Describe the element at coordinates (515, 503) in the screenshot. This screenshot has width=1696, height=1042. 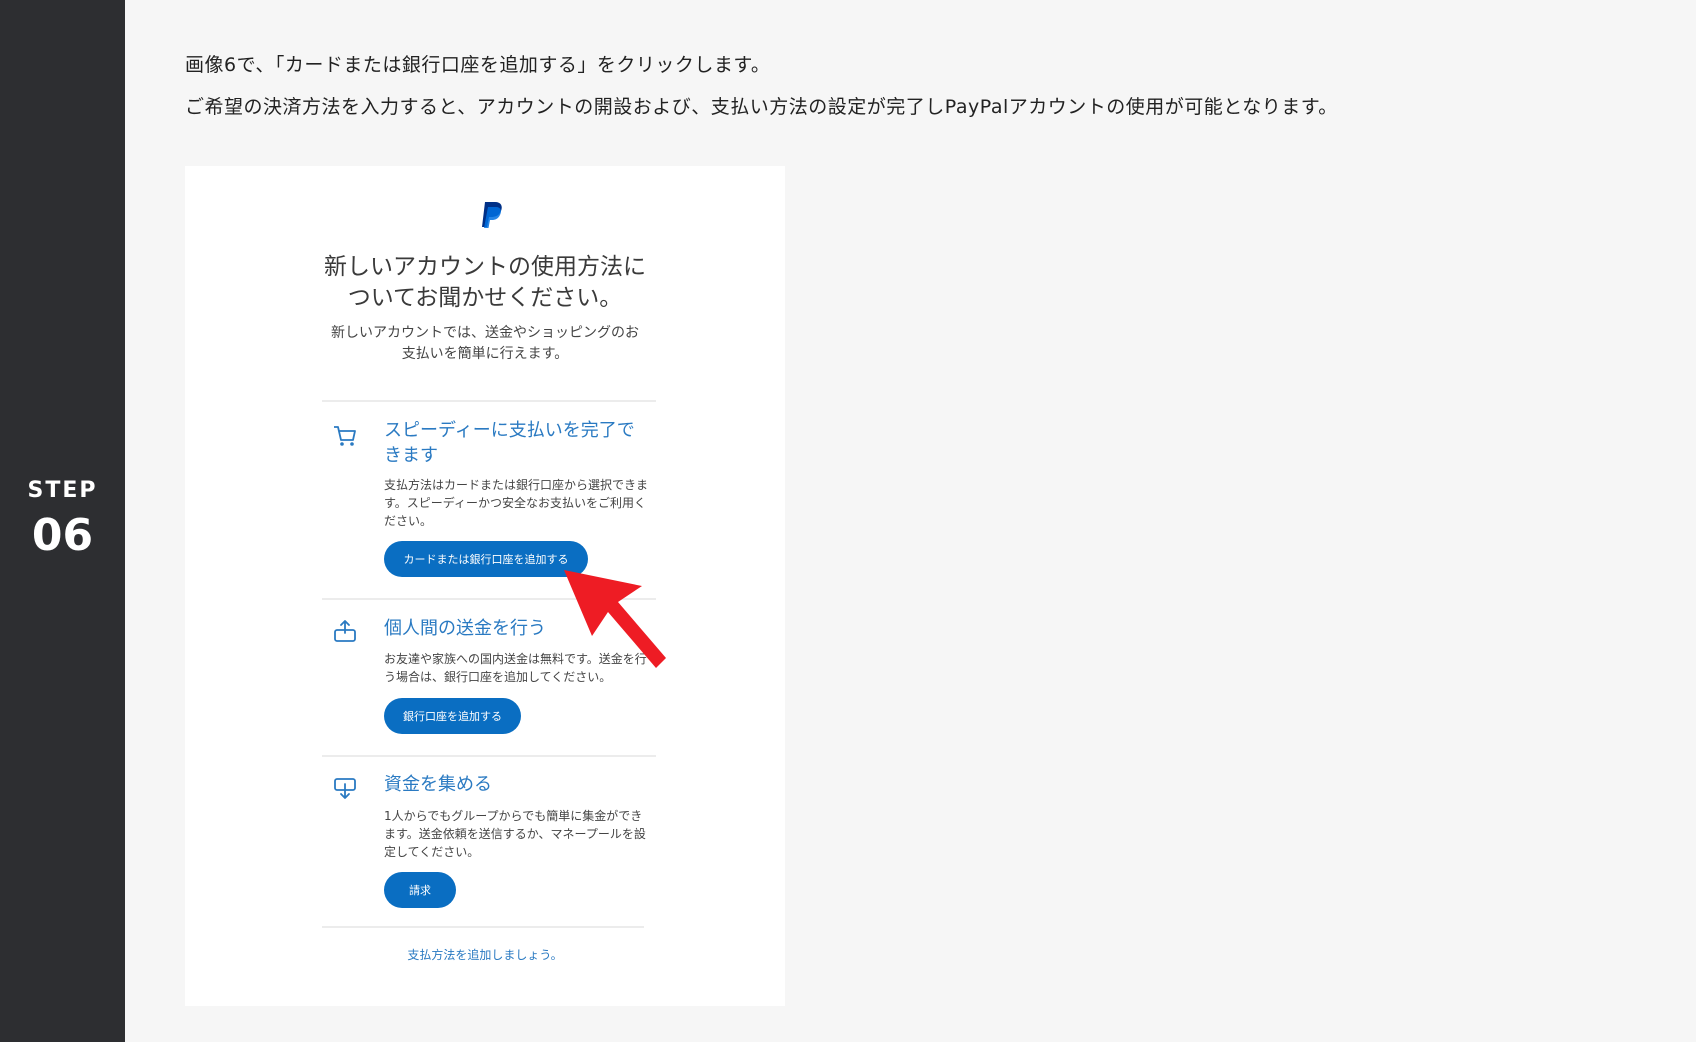
I see `feature-desc-line: す。スピーディーかつ安全なお支払いをご利用く` at that location.